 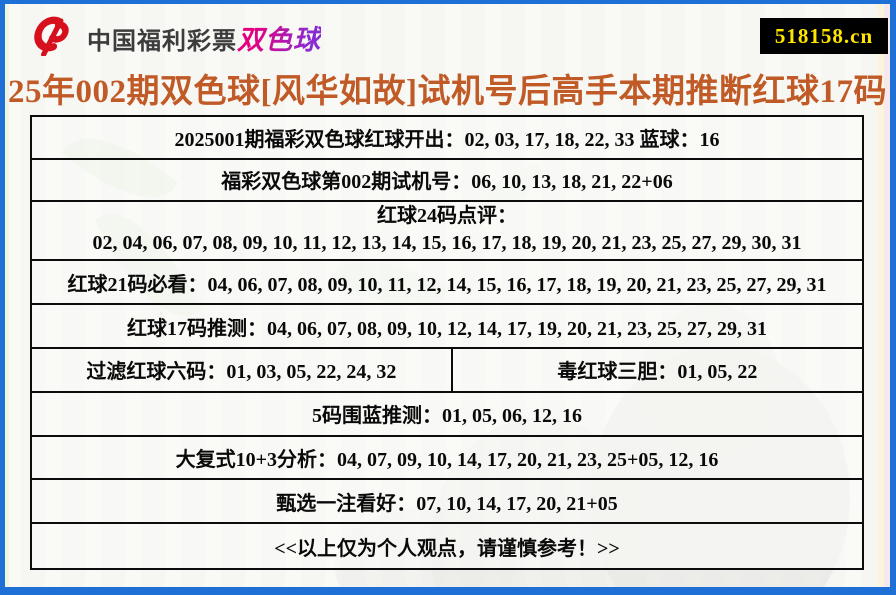 I want to click on header: 中国福利彩票双色球 518158.cn, so click(x=447, y=33).